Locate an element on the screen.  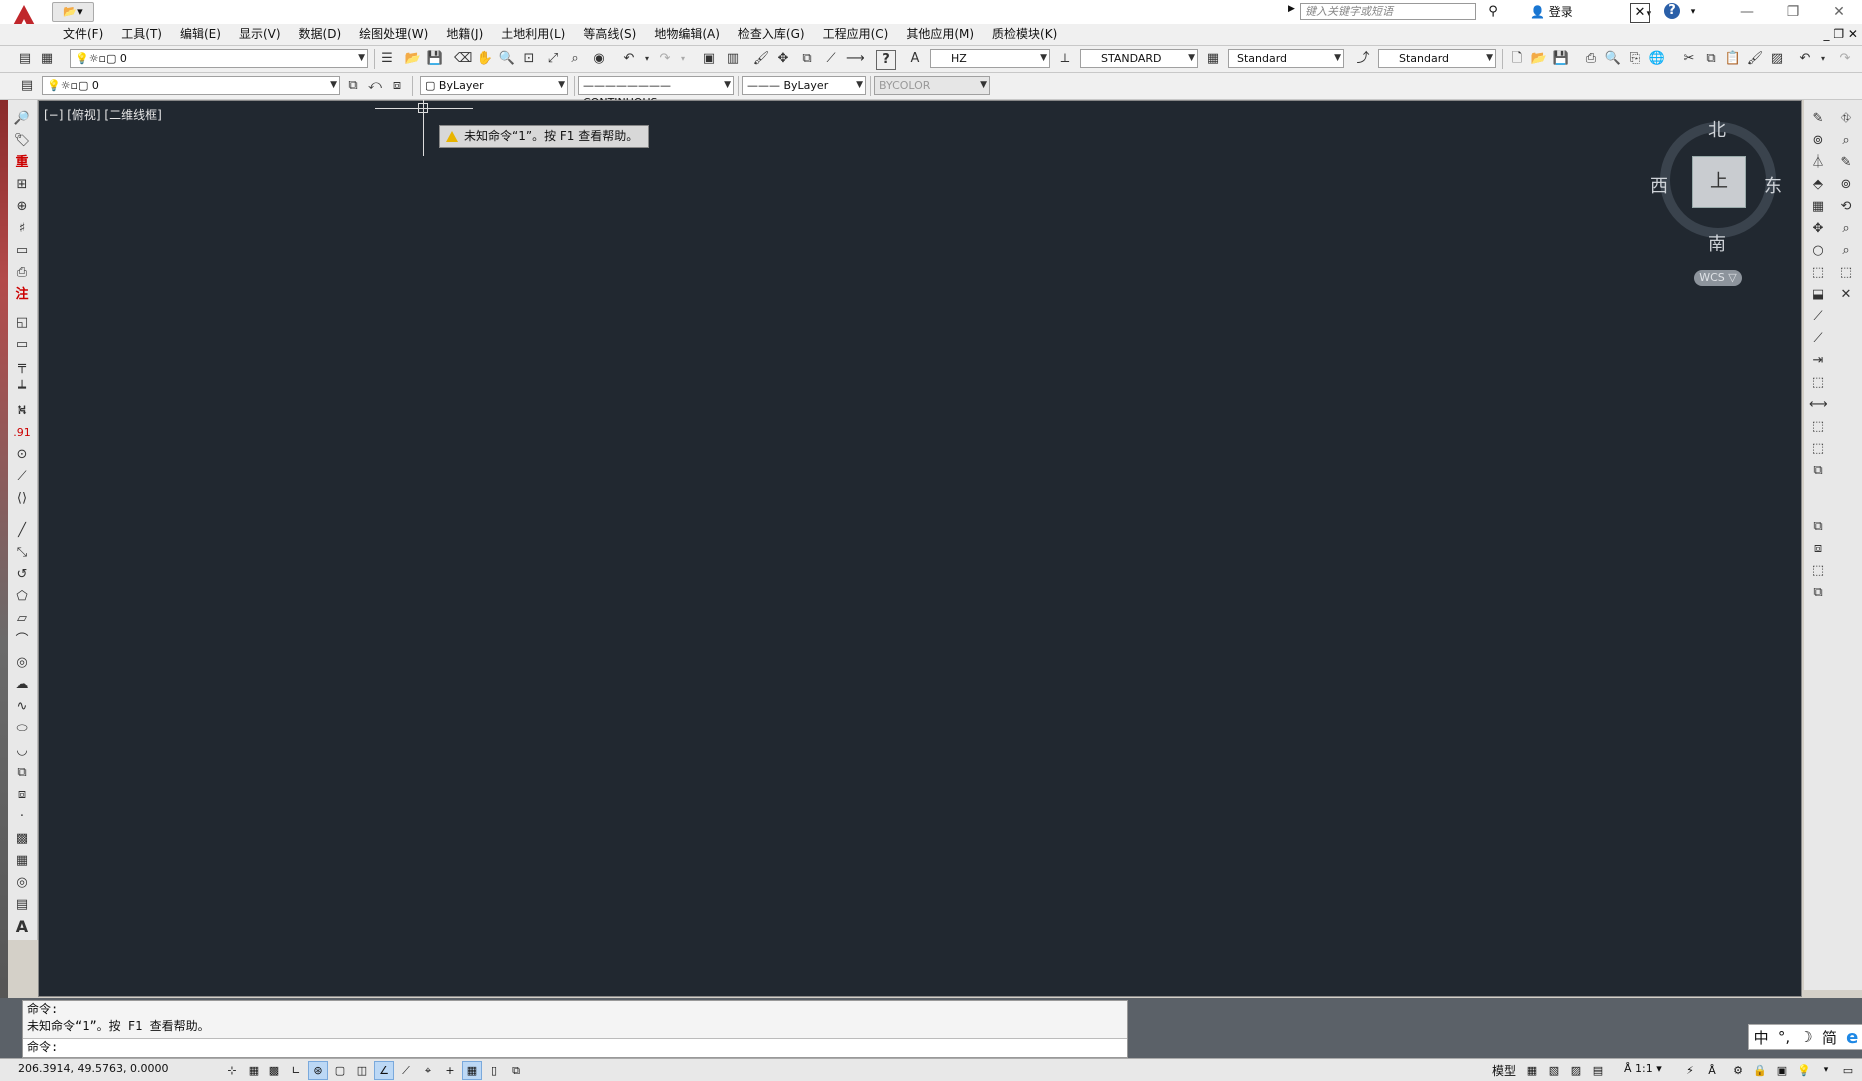
menu-item: 绘图处理(W) is located at coordinates (393, 34).